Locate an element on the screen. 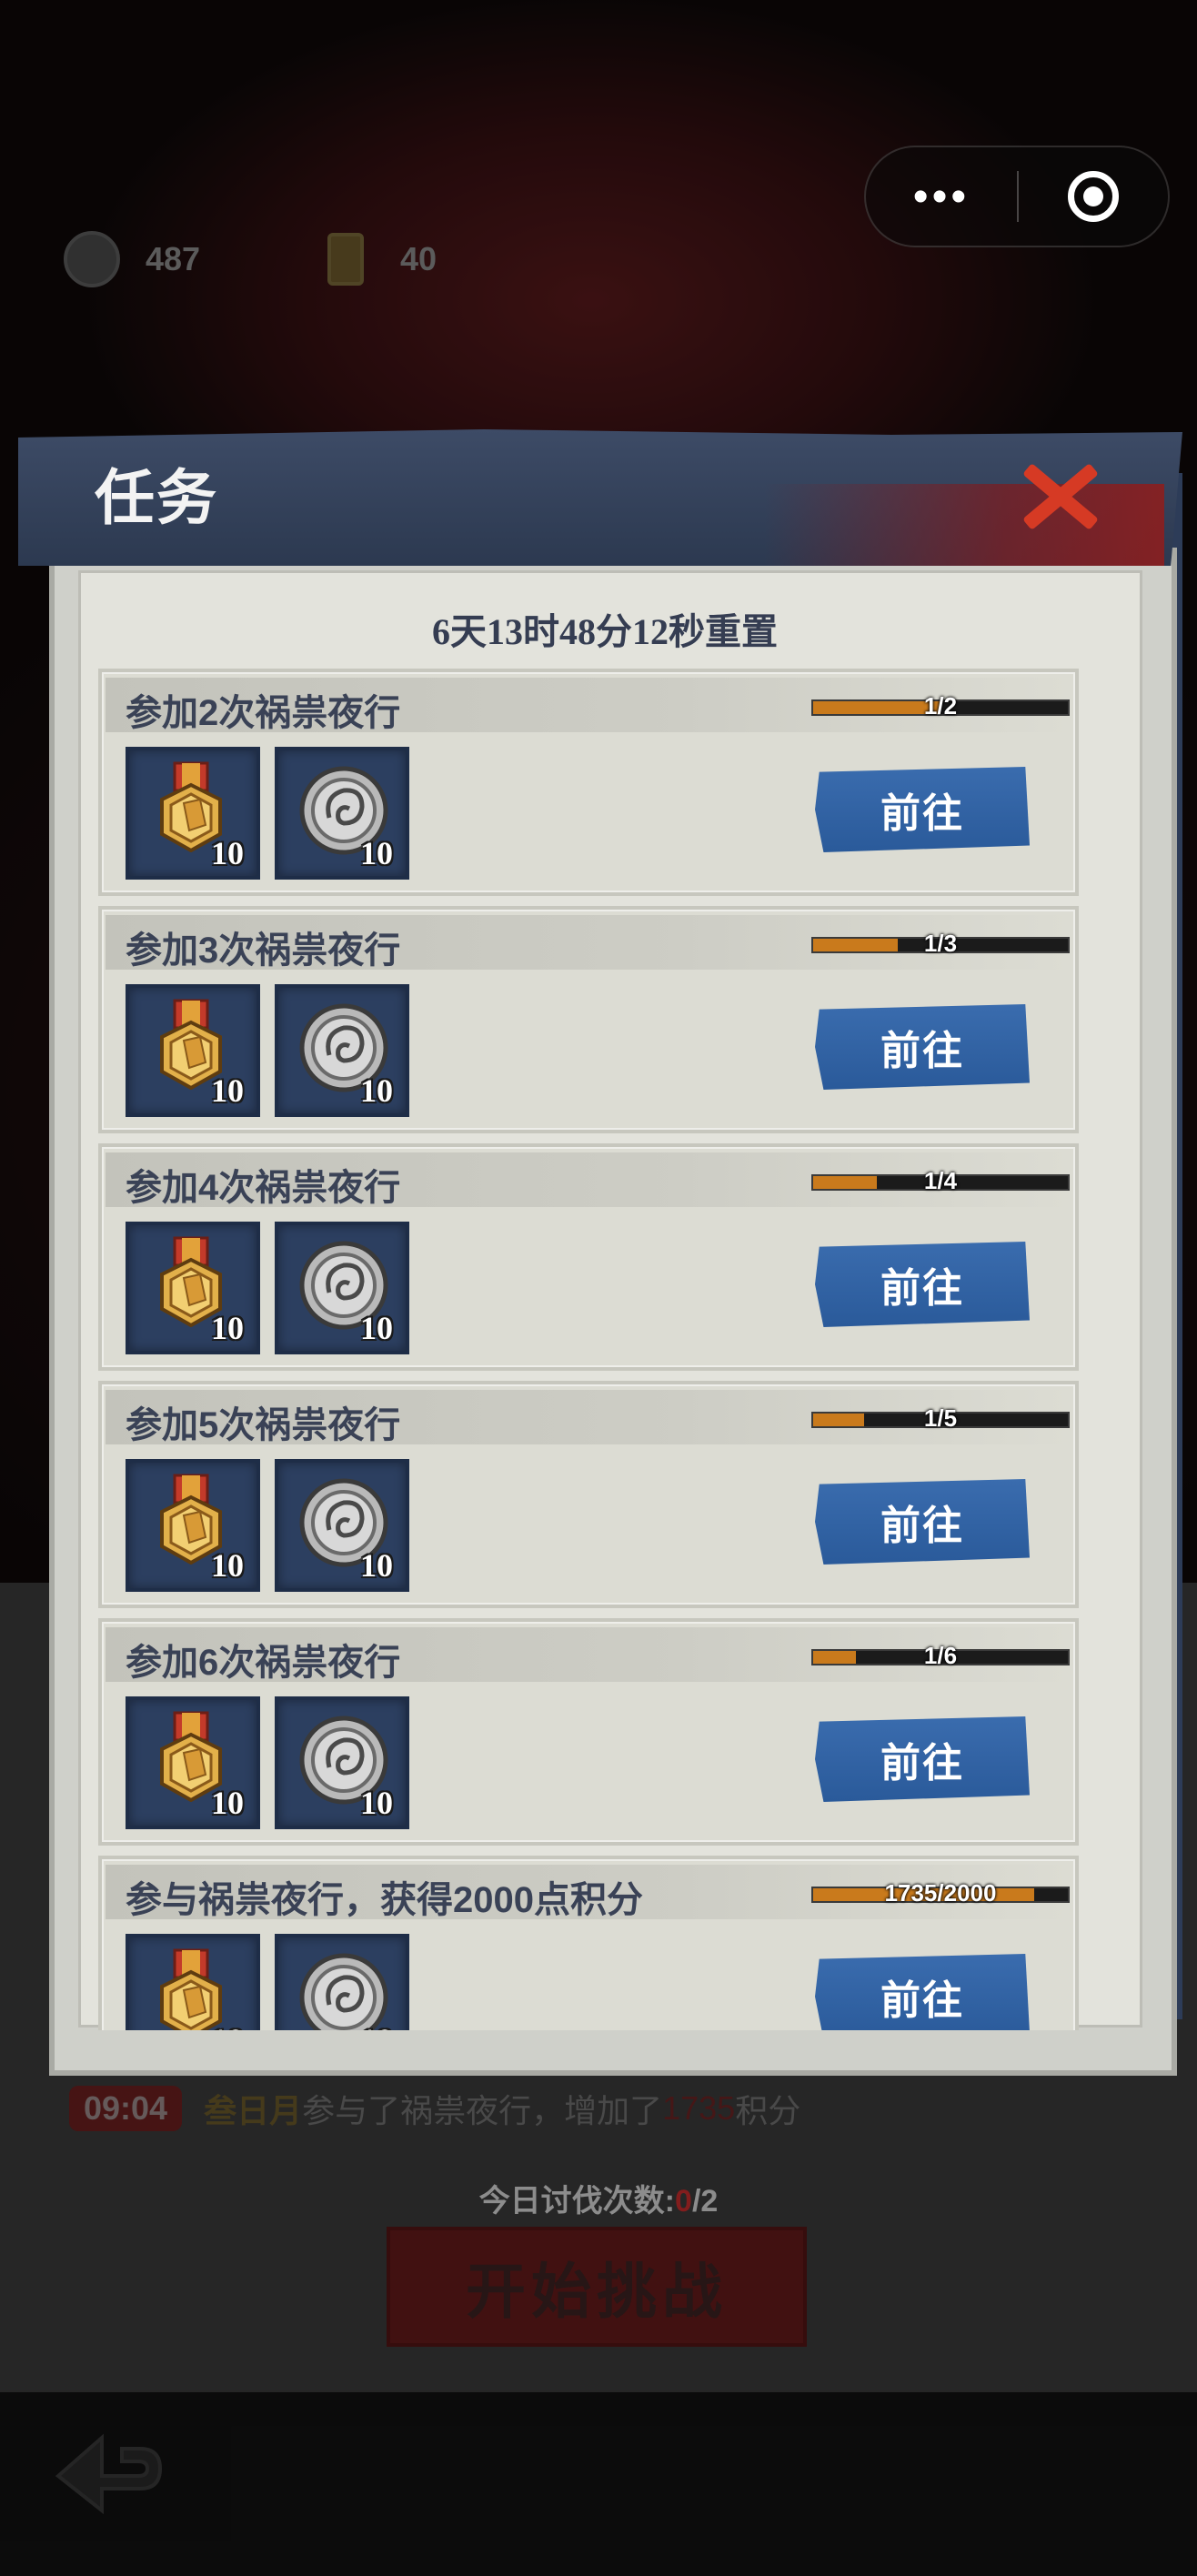 Image resolution: width=1197 pixels, height=2576 pixels. task-name: 参加2次祸祟夜行 is located at coordinates (263, 713).